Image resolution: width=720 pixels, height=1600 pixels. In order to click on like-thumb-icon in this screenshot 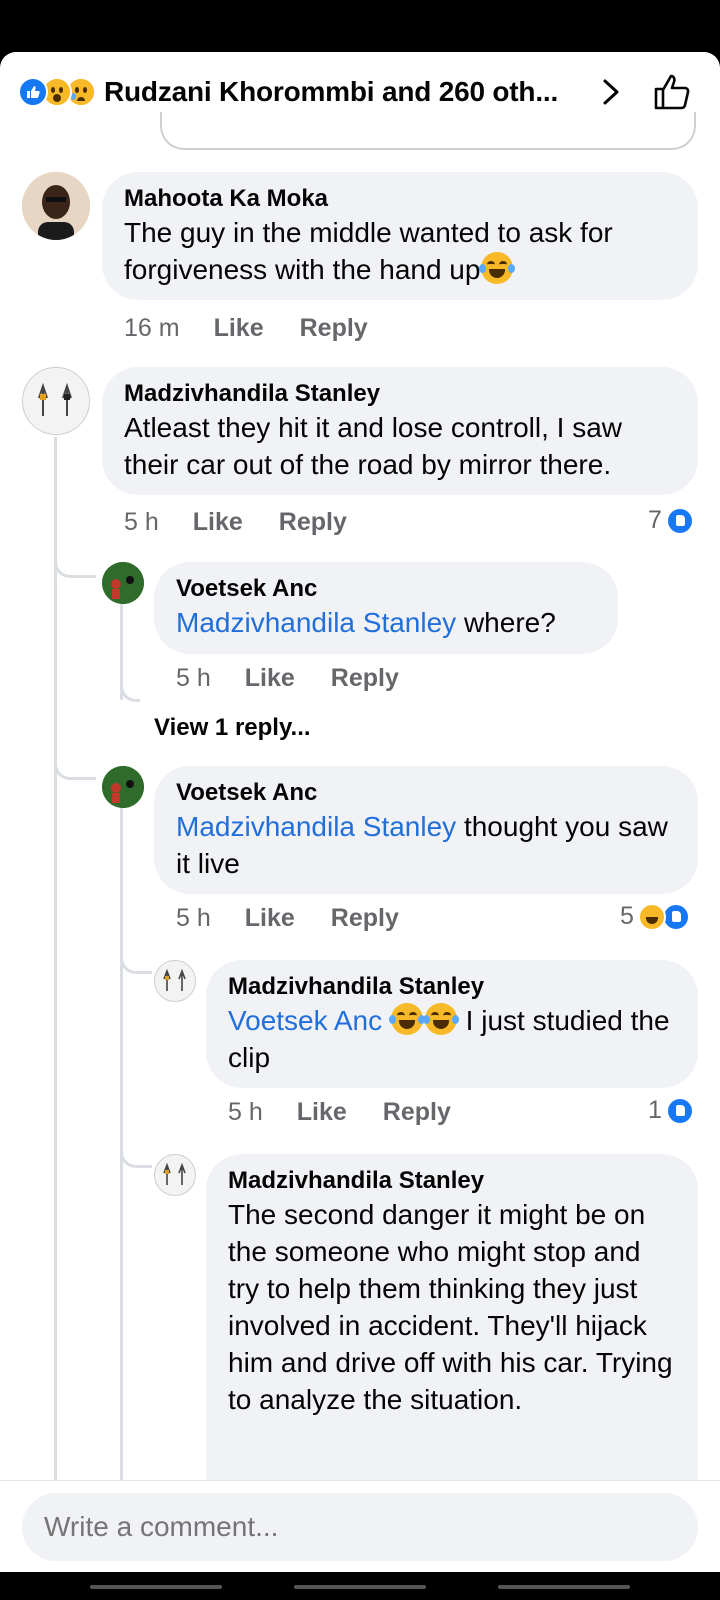, I will do `click(672, 92)`.